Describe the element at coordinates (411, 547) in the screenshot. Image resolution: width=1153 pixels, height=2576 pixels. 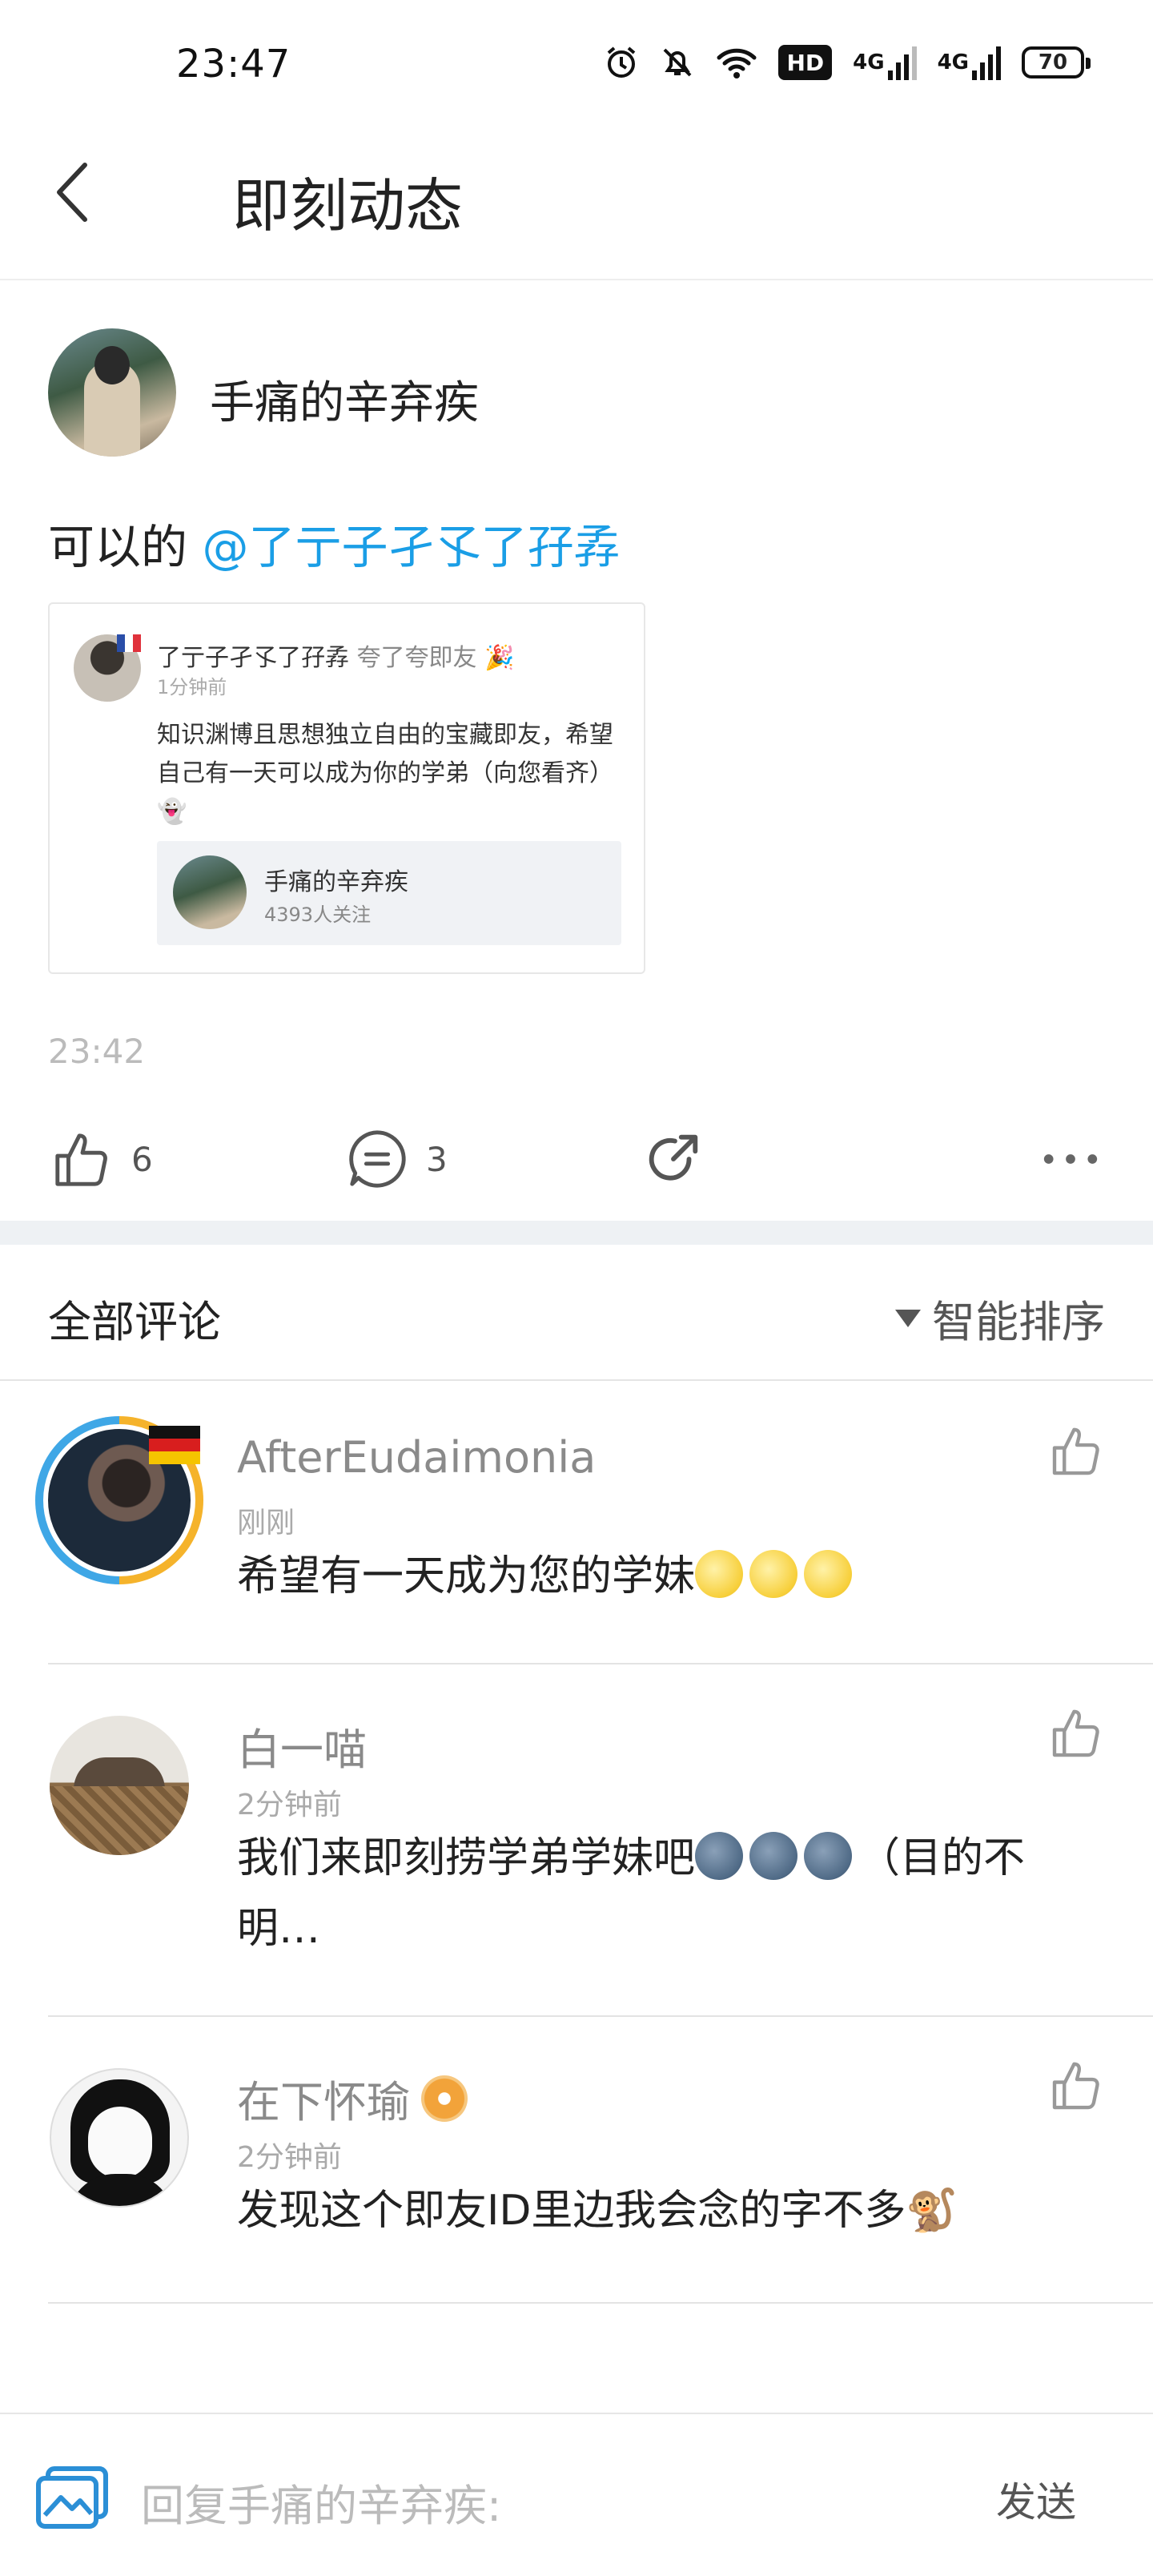
I see `mention-link: @了亍子孑孓了孖孨` at that location.